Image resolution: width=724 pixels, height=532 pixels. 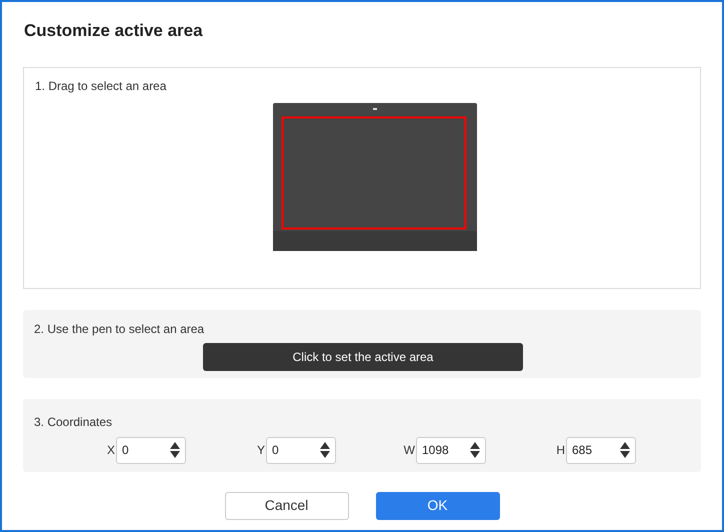 What do you see at coordinates (100, 86) in the screenshot?
I see `section-label: 1. Drag to select an area` at bounding box center [100, 86].